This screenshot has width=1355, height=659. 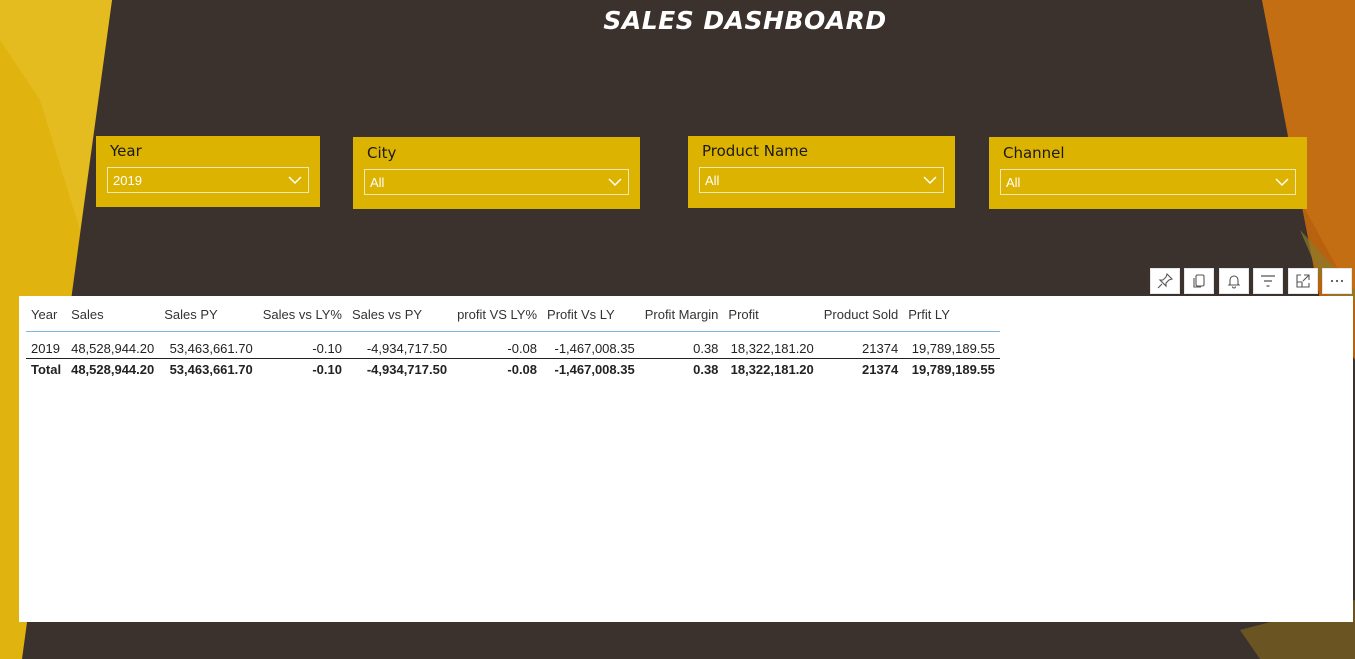 What do you see at coordinates (208, 368) in the screenshot?
I see `total-cell: 53,463,661.70` at bounding box center [208, 368].